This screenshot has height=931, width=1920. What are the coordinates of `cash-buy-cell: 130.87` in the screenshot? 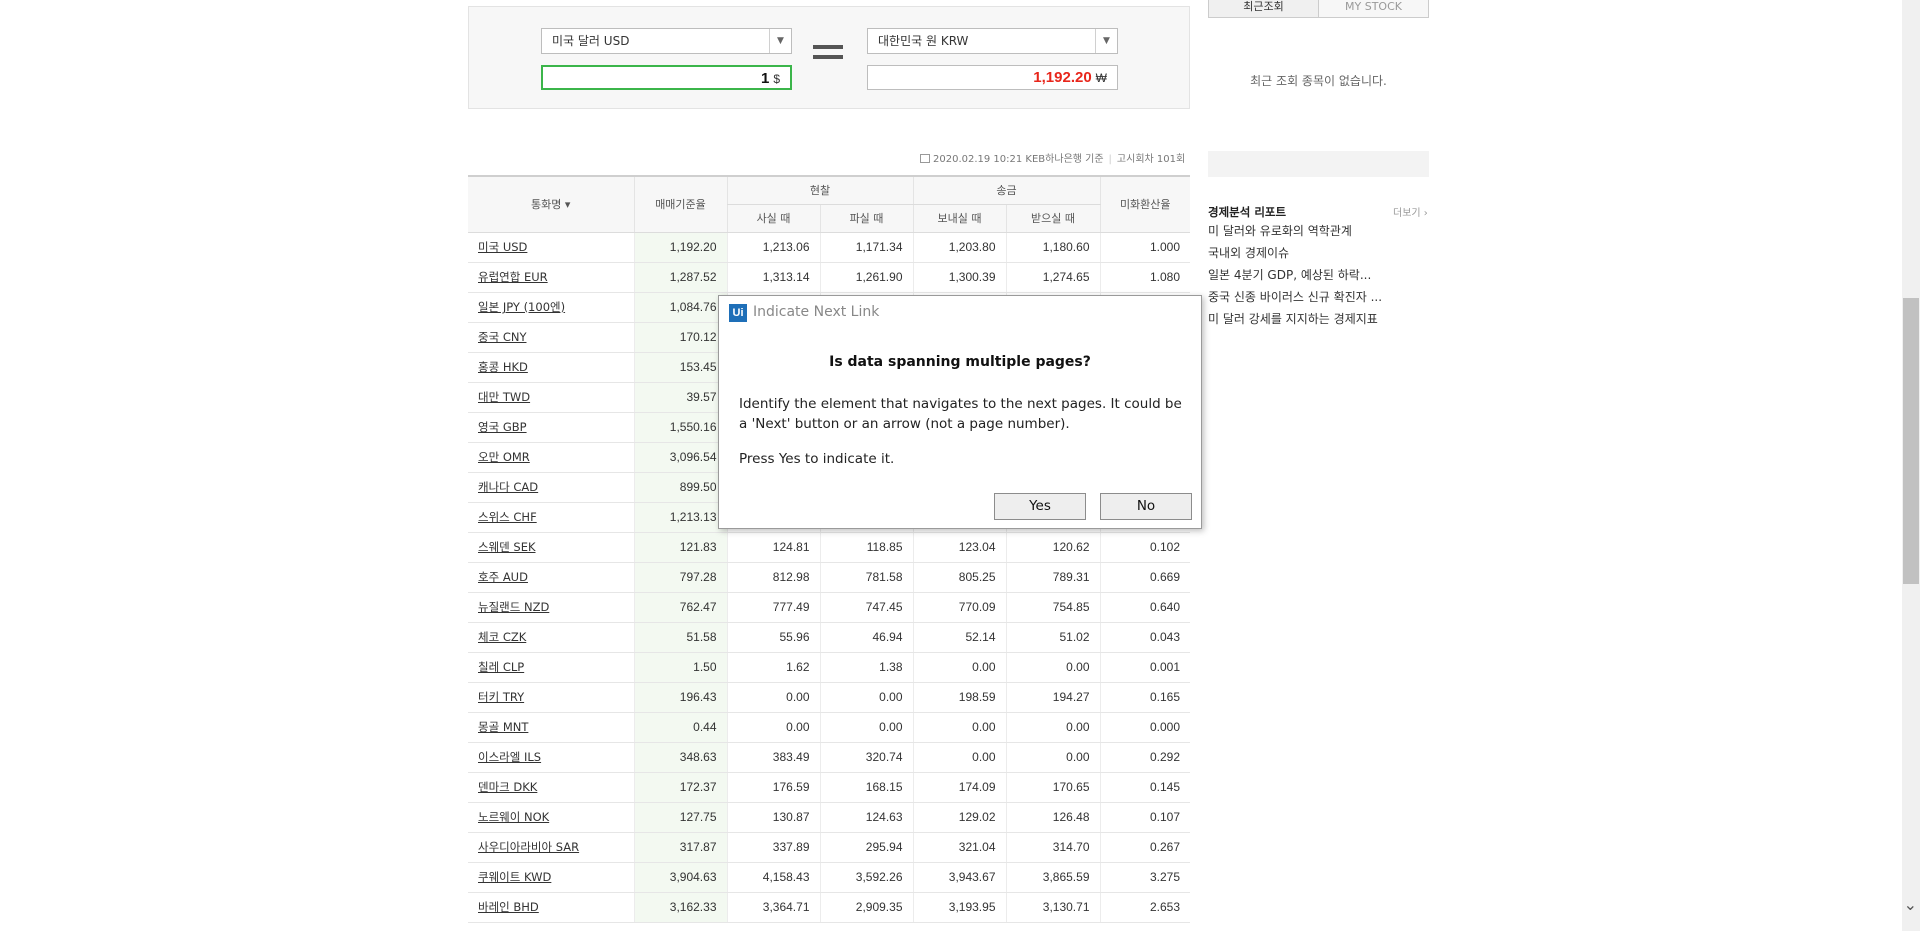 It's located at (773, 817).